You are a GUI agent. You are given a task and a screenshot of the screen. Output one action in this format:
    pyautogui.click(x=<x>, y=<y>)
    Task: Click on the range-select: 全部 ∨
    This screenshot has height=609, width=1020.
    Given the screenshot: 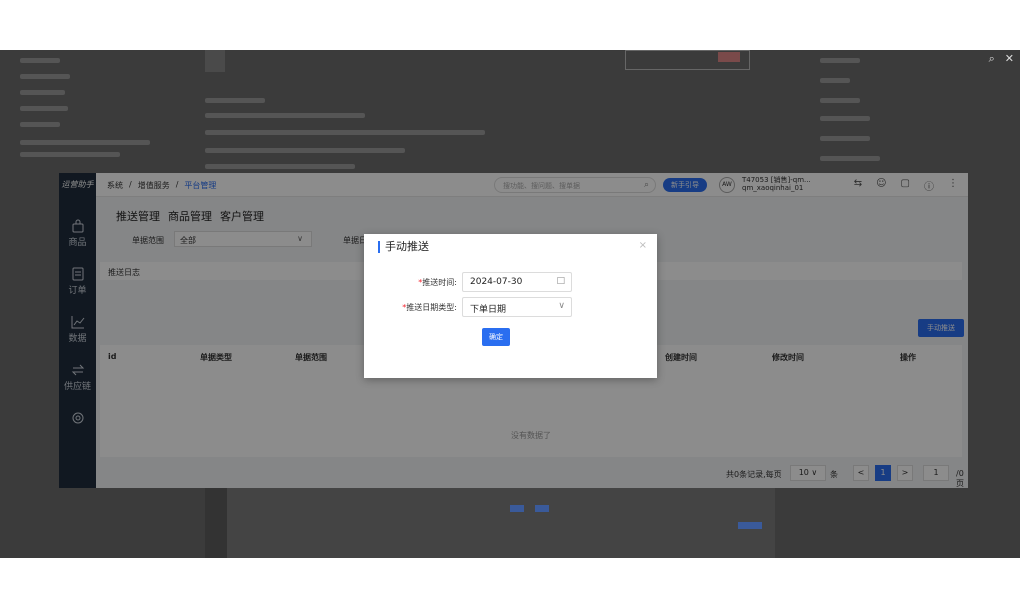 What is the action you would take?
    pyautogui.click(x=243, y=239)
    